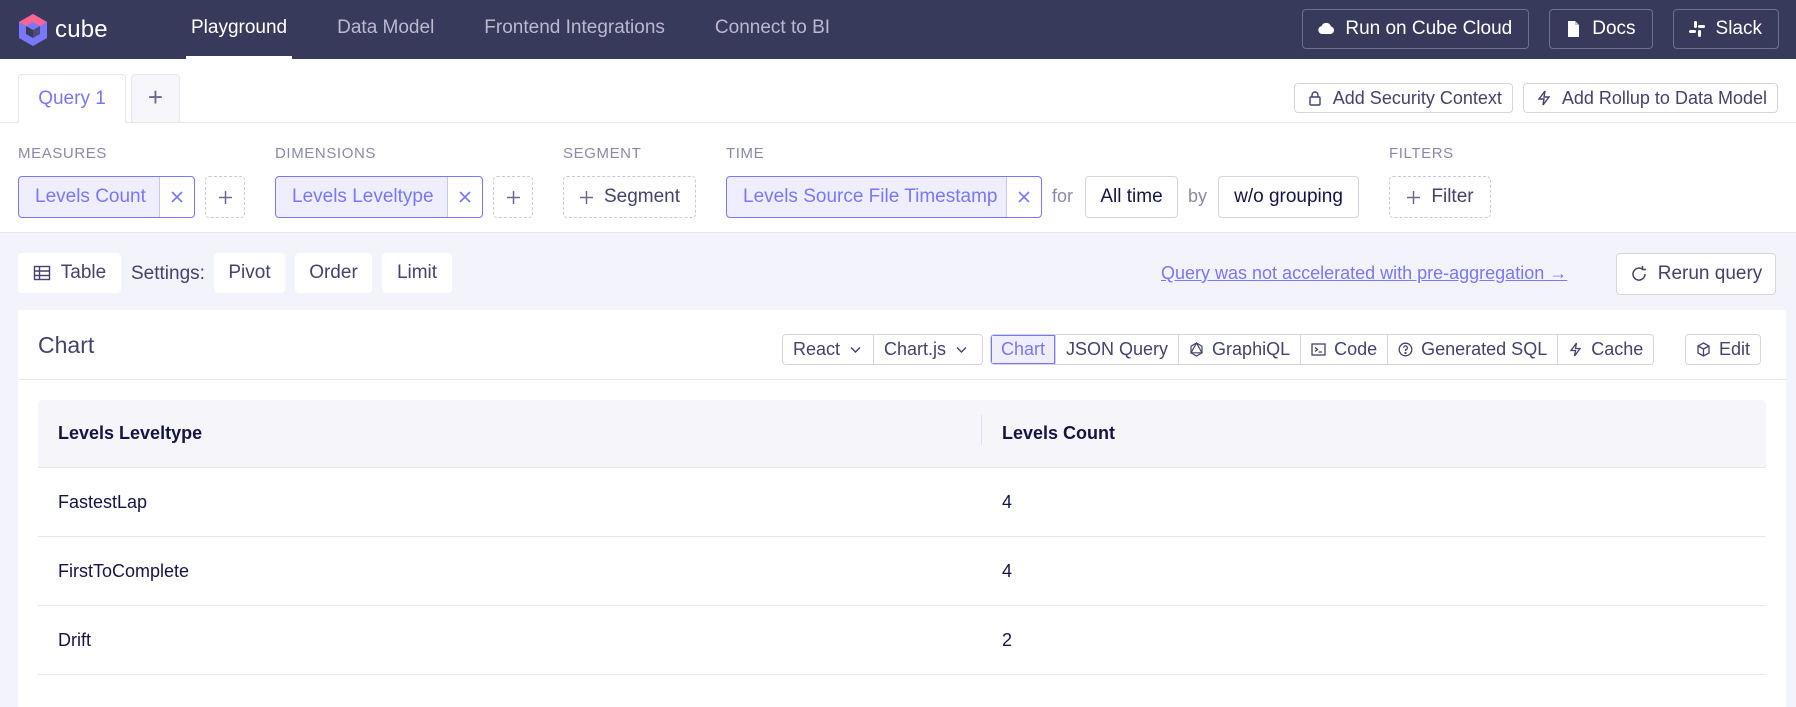 The image size is (1796, 707). I want to click on column-header: Levels Count, so click(1374, 433).